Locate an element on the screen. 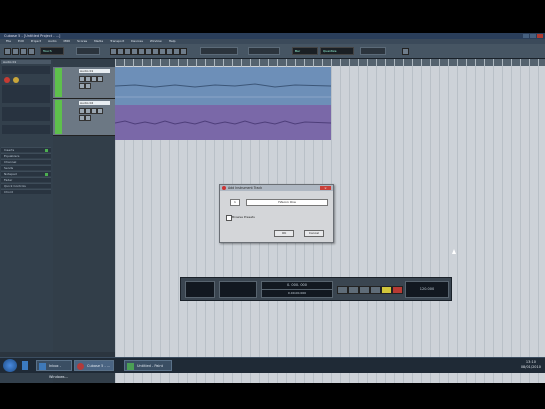 Image resolution: width=545 pixels, height=409 pixels. constrain-delay-button is located at coordinates (15, 51).